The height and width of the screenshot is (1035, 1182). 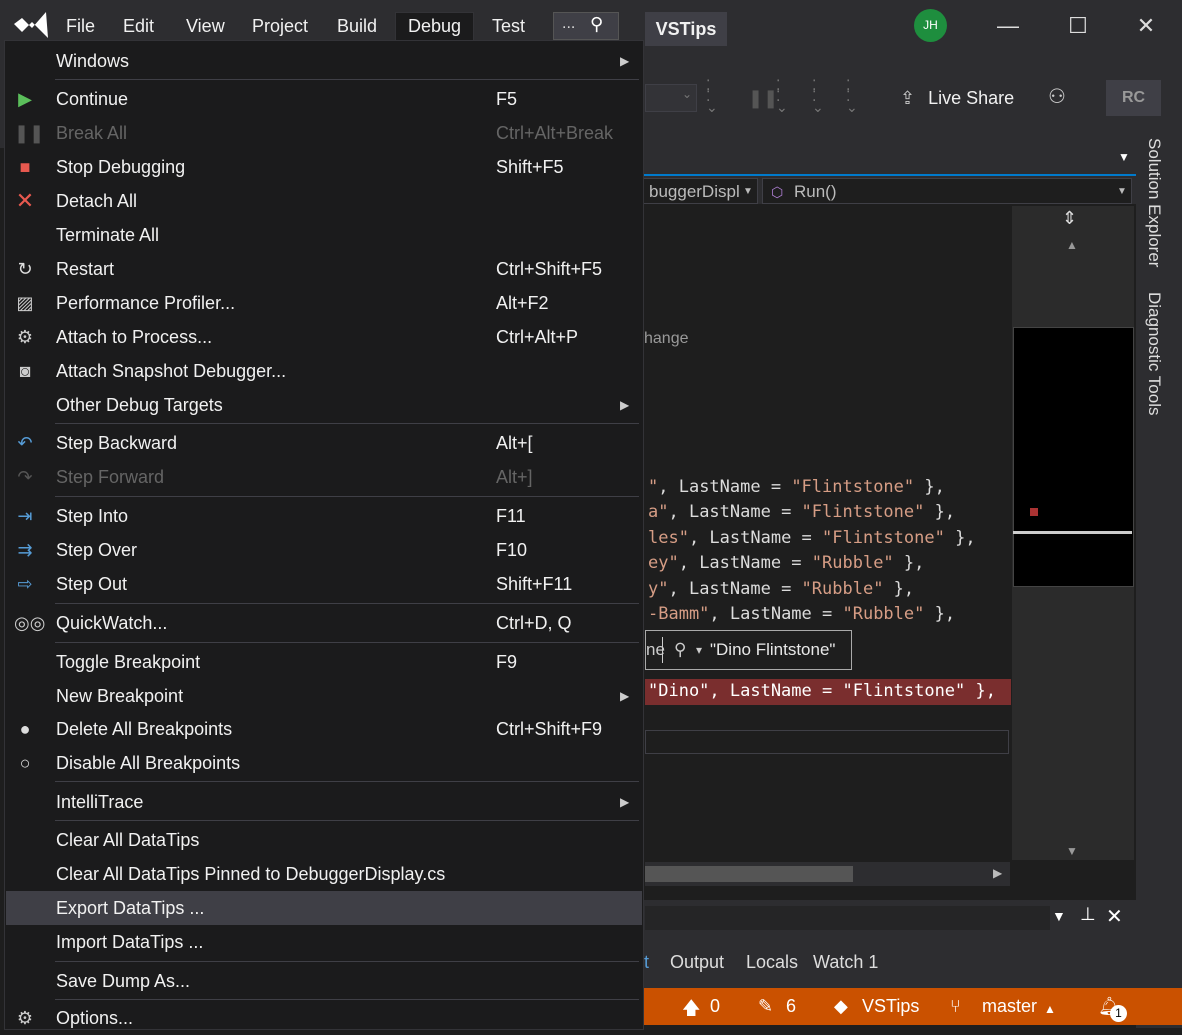 I want to click on repo-name: VSTips, so click(x=890, y=1006).